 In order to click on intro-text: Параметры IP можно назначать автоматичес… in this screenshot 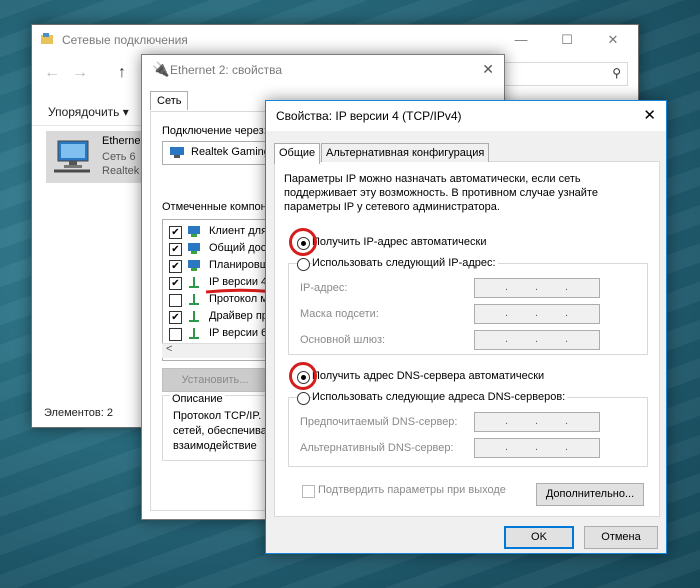, I will do `click(464, 193)`.